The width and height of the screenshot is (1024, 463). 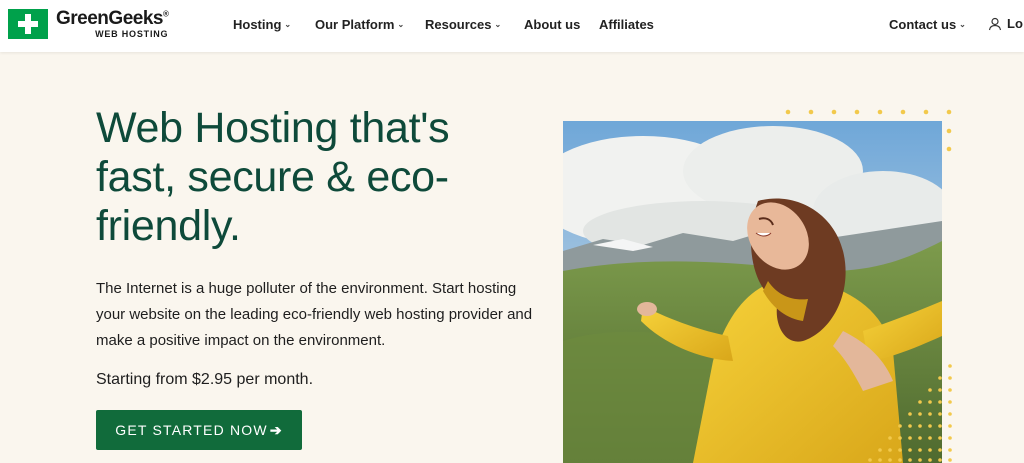 I want to click on nav-item-label: About us, so click(x=552, y=24).